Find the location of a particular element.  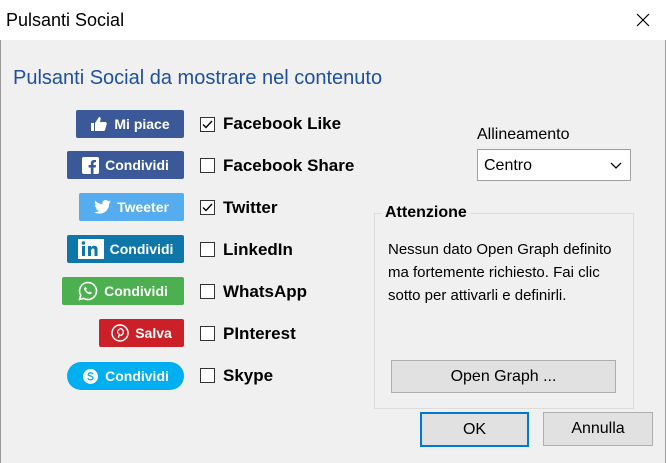

warning-title: Attenzione is located at coordinates (426, 213).